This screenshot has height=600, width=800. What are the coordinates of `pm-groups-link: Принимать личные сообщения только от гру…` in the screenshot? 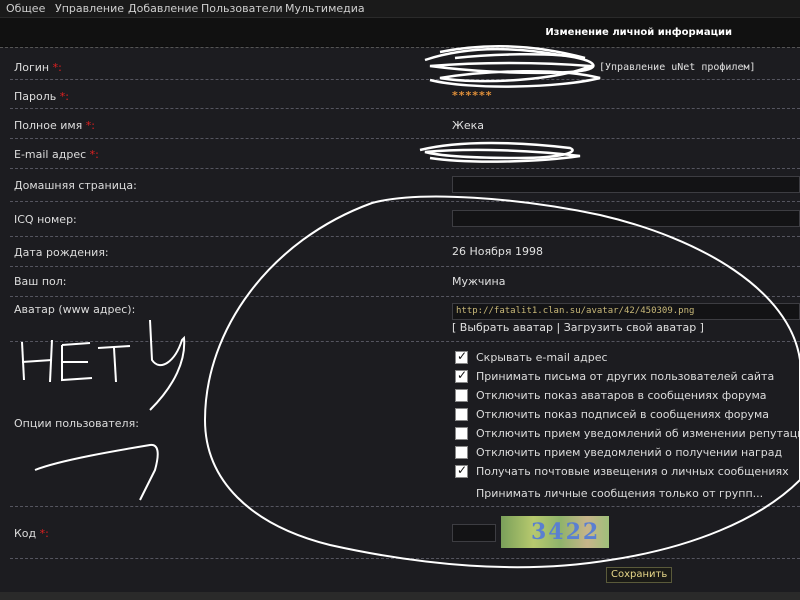 It's located at (619, 493).